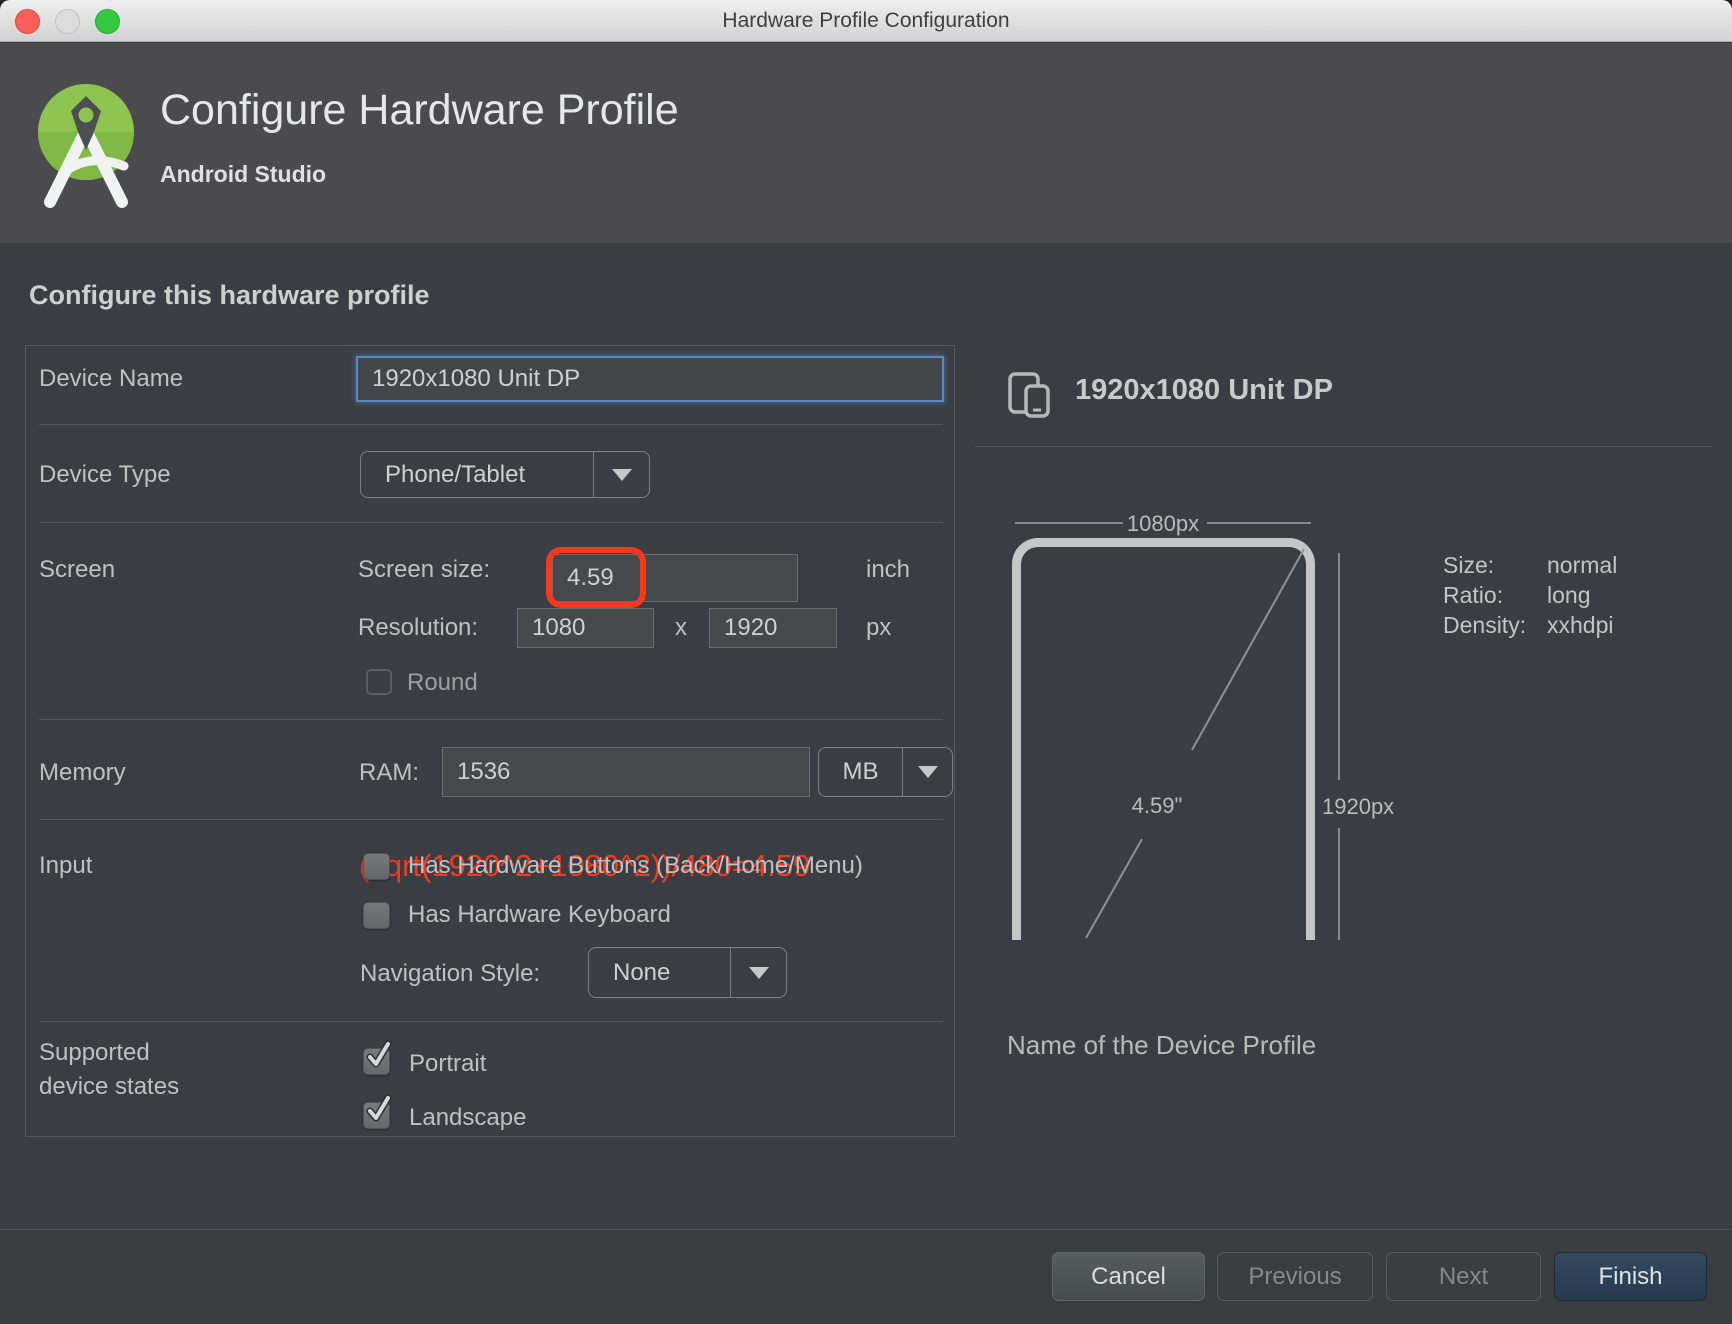 The image size is (1732, 1324). Describe the element at coordinates (105, 474) in the screenshot. I see `device-type-label: Device Type` at that location.